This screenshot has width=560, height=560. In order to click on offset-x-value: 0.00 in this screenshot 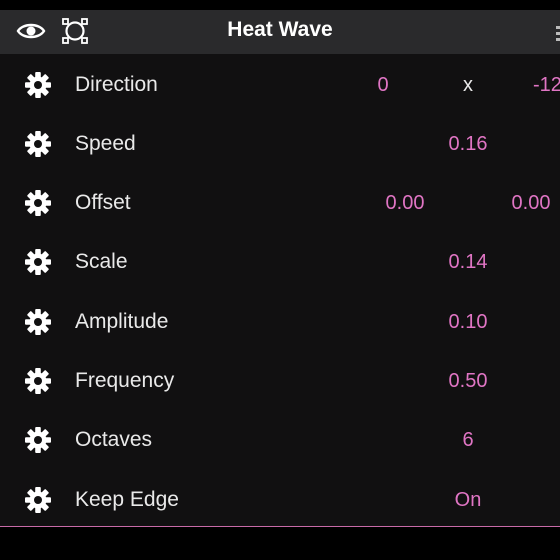, I will do `click(405, 203)`.